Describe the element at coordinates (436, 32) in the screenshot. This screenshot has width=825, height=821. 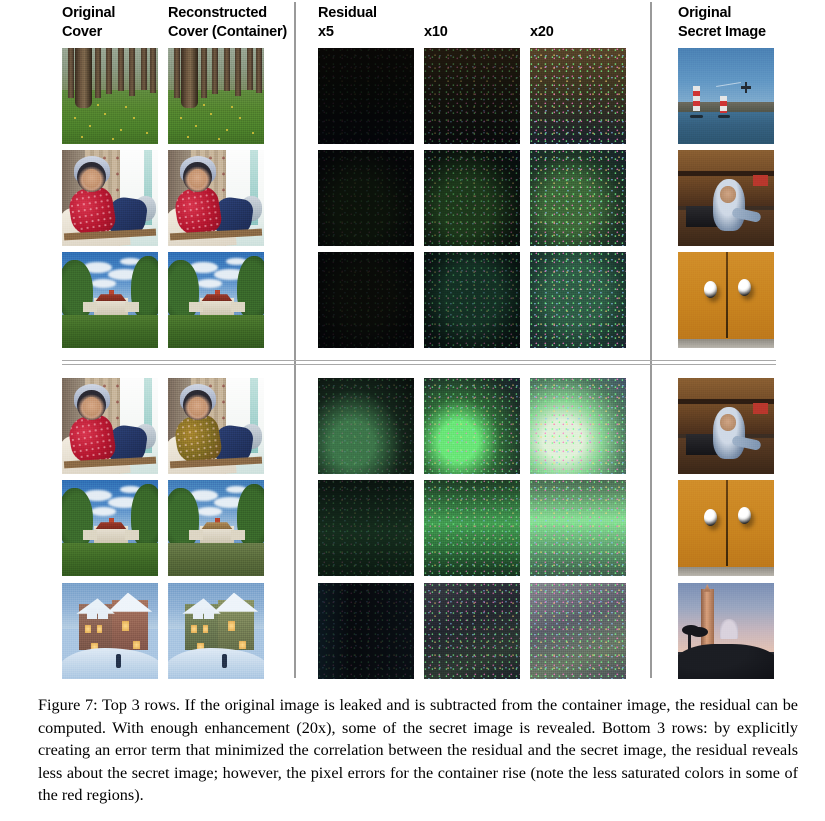
I see `column-header-residual-x10: x10` at that location.